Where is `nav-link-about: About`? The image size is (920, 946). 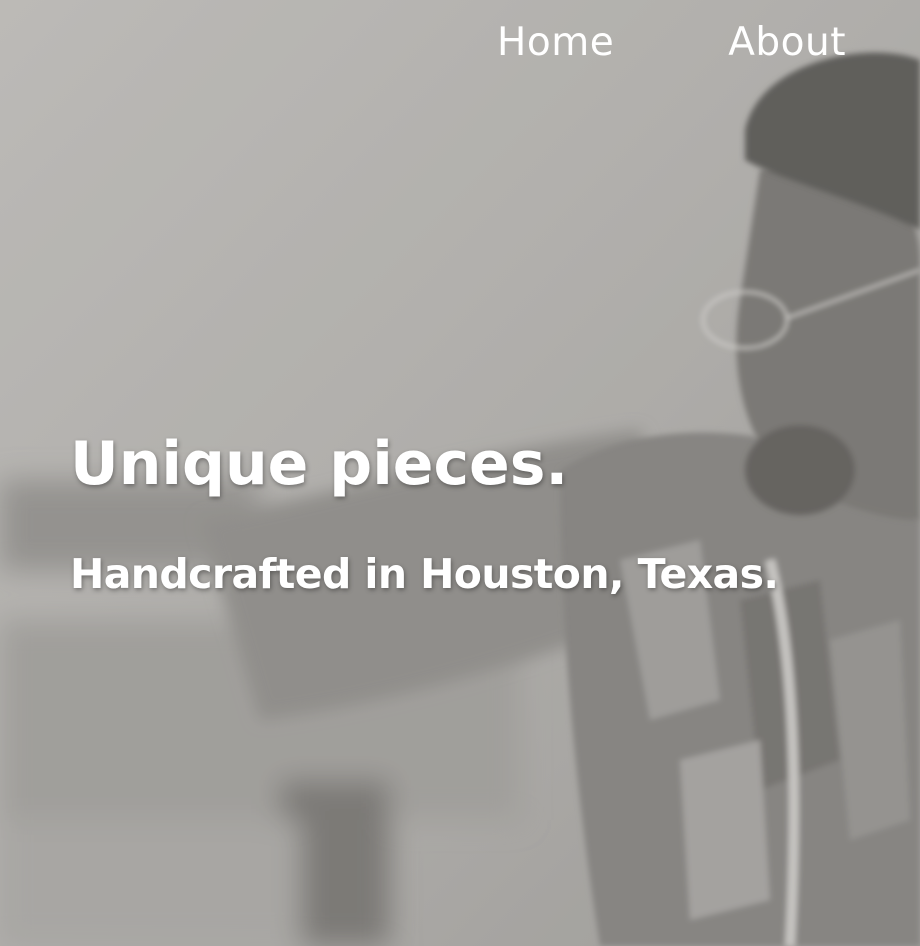
nav-link-about: About is located at coordinates (787, 43).